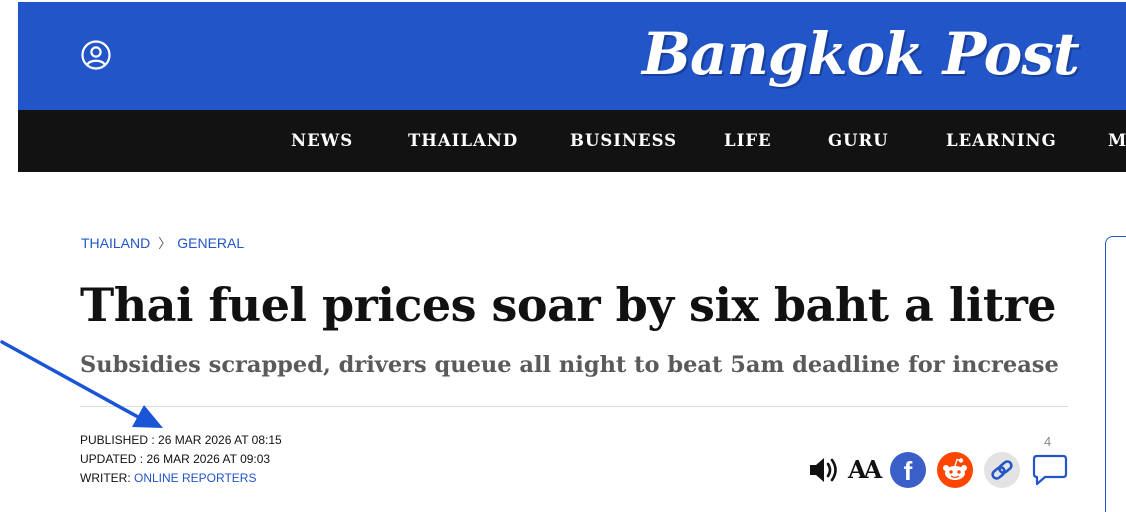 The image size is (1126, 512). What do you see at coordinates (623, 141) in the screenshot?
I see `nav-item-business: BUSINESS` at bounding box center [623, 141].